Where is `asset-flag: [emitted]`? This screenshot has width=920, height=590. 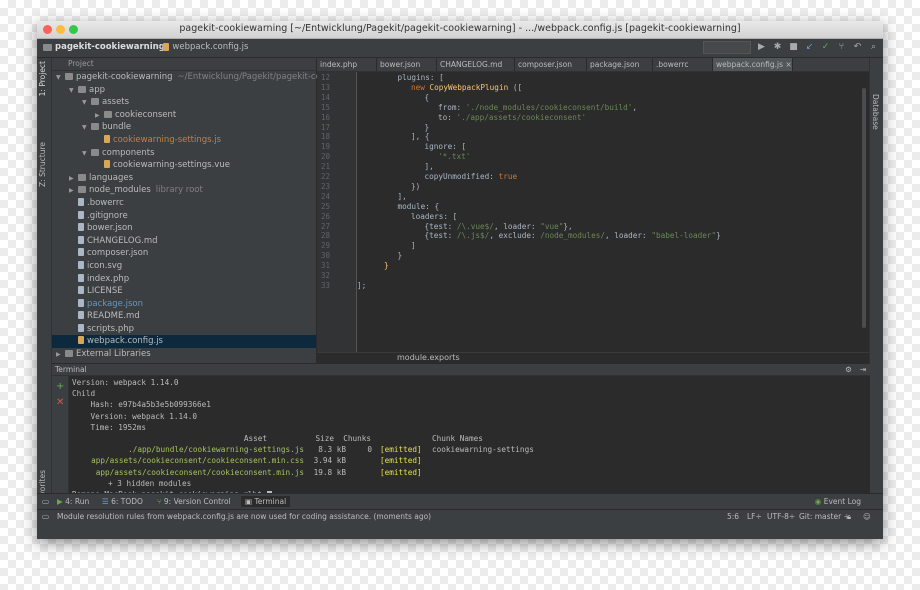
asset-flag: [emitted] is located at coordinates (401, 472).